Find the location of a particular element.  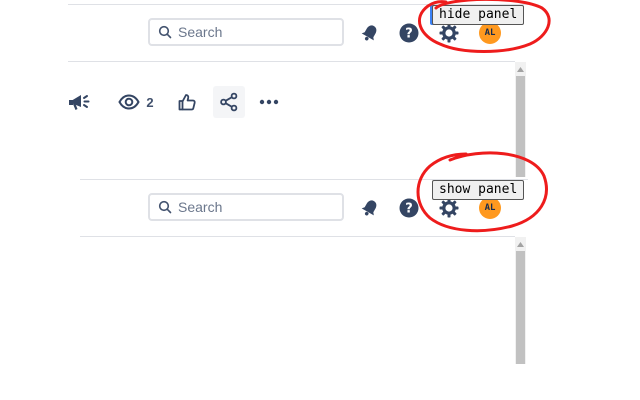

top-panel-scrollbar is located at coordinates (520, 119).